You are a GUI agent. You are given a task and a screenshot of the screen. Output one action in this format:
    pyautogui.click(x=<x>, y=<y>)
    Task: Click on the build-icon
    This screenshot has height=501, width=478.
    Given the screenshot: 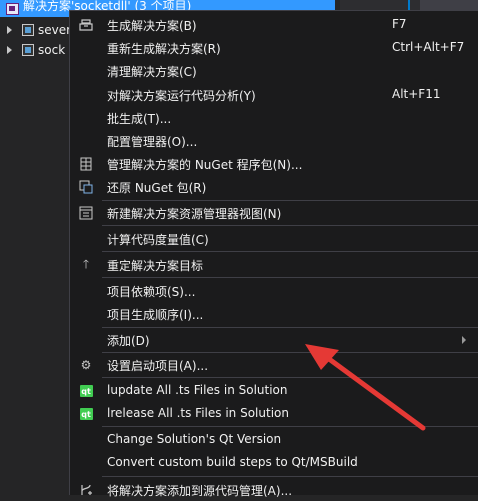 What is the action you would take?
    pyautogui.click(x=86, y=25)
    